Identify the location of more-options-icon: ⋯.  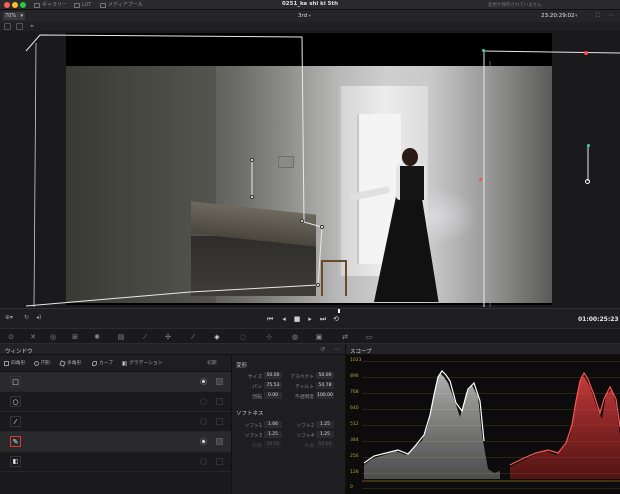
(611, 16).